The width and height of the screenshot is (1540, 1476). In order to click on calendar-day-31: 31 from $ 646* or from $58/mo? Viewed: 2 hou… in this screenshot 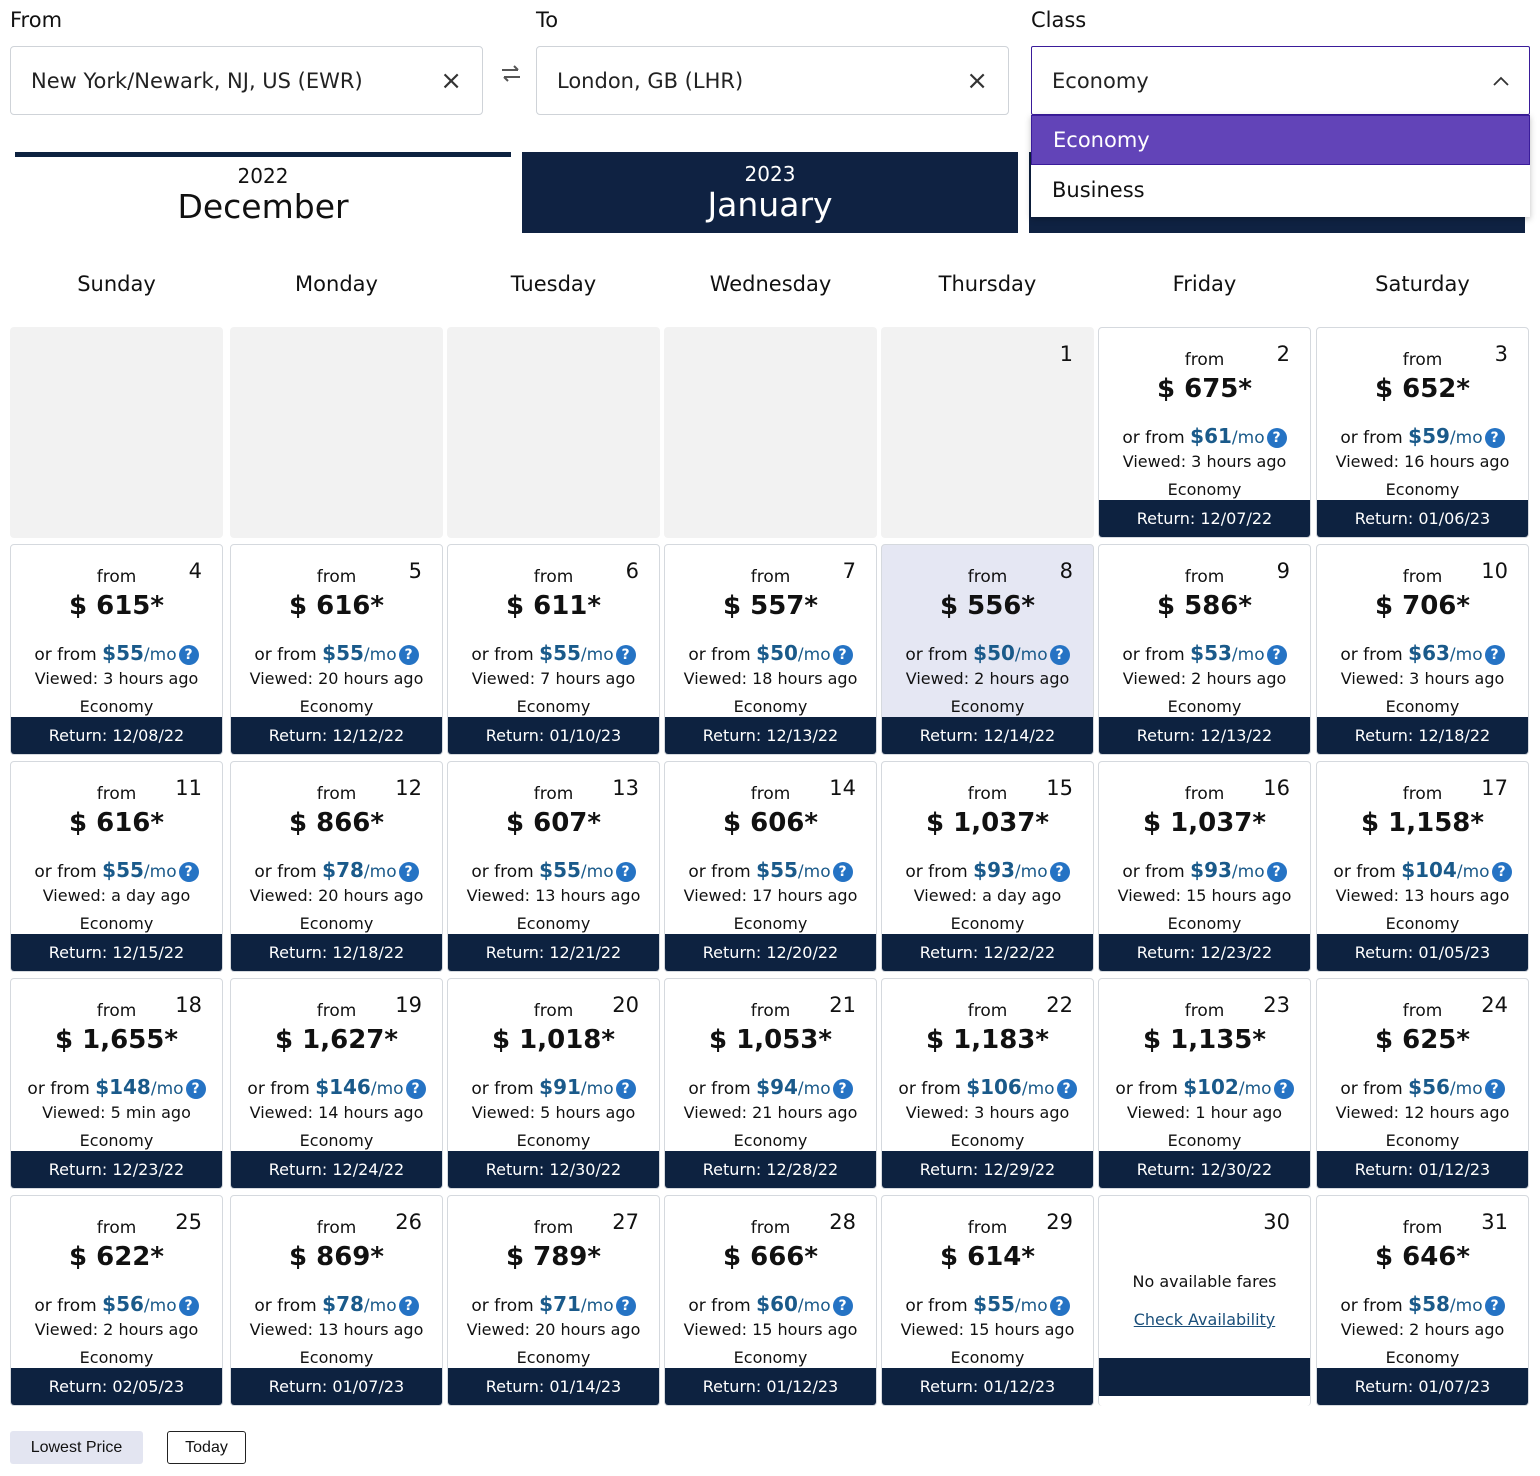, I will do `click(1422, 1300)`.